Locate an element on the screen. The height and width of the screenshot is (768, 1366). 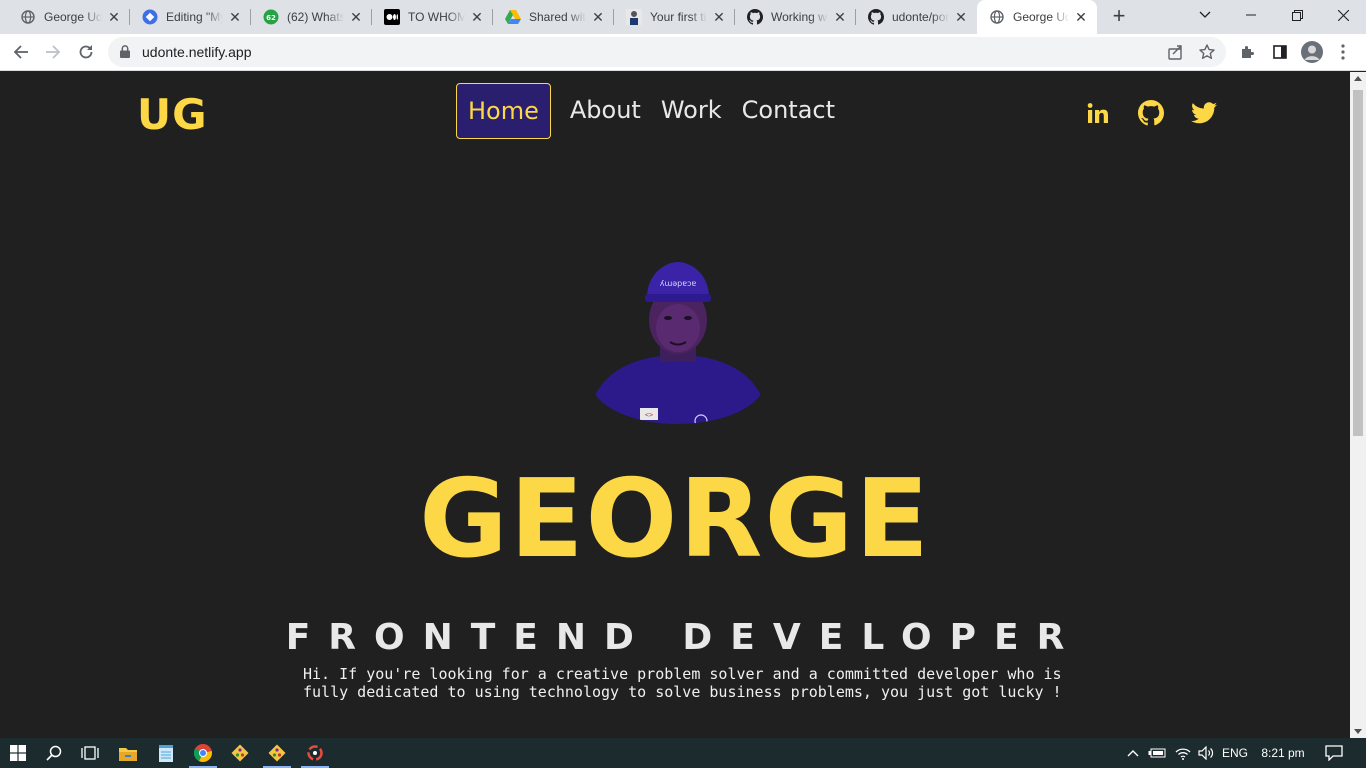
git-bash-button is located at coordinates (277, 753).